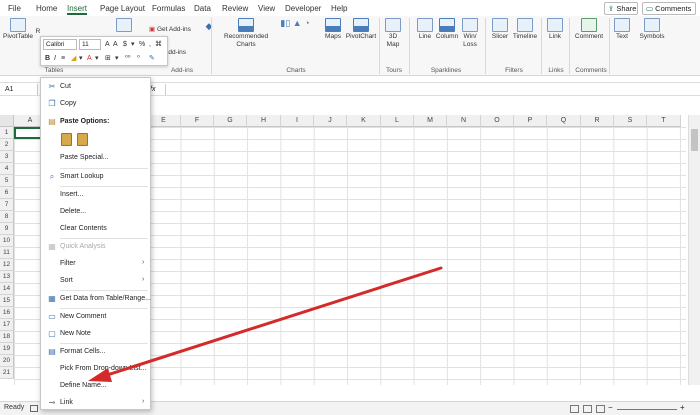 This screenshot has width=700, height=415. What do you see at coordinates (7, 157) in the screenshot?
I see `row-header: 3` at bounding box center [7, 157].